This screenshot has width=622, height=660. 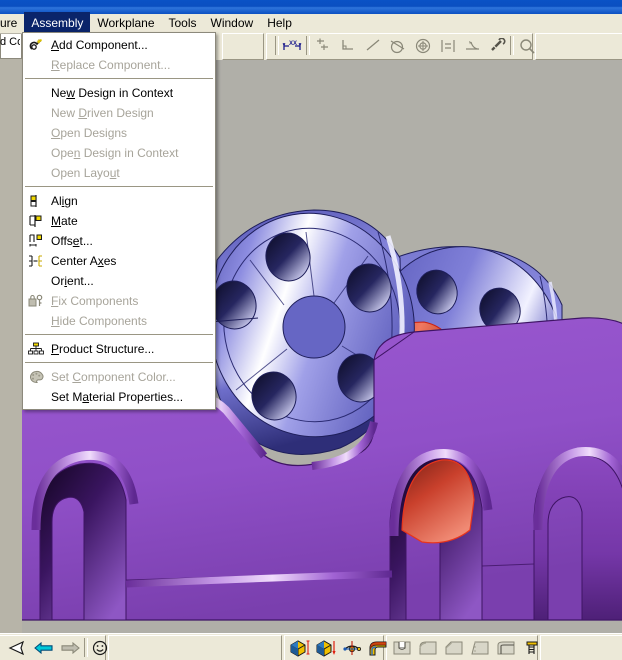 What do you see at coordinates (448, 46) in the screenshot?
I see `equal-length-constraint-icon` at bounding box center [448, 46].